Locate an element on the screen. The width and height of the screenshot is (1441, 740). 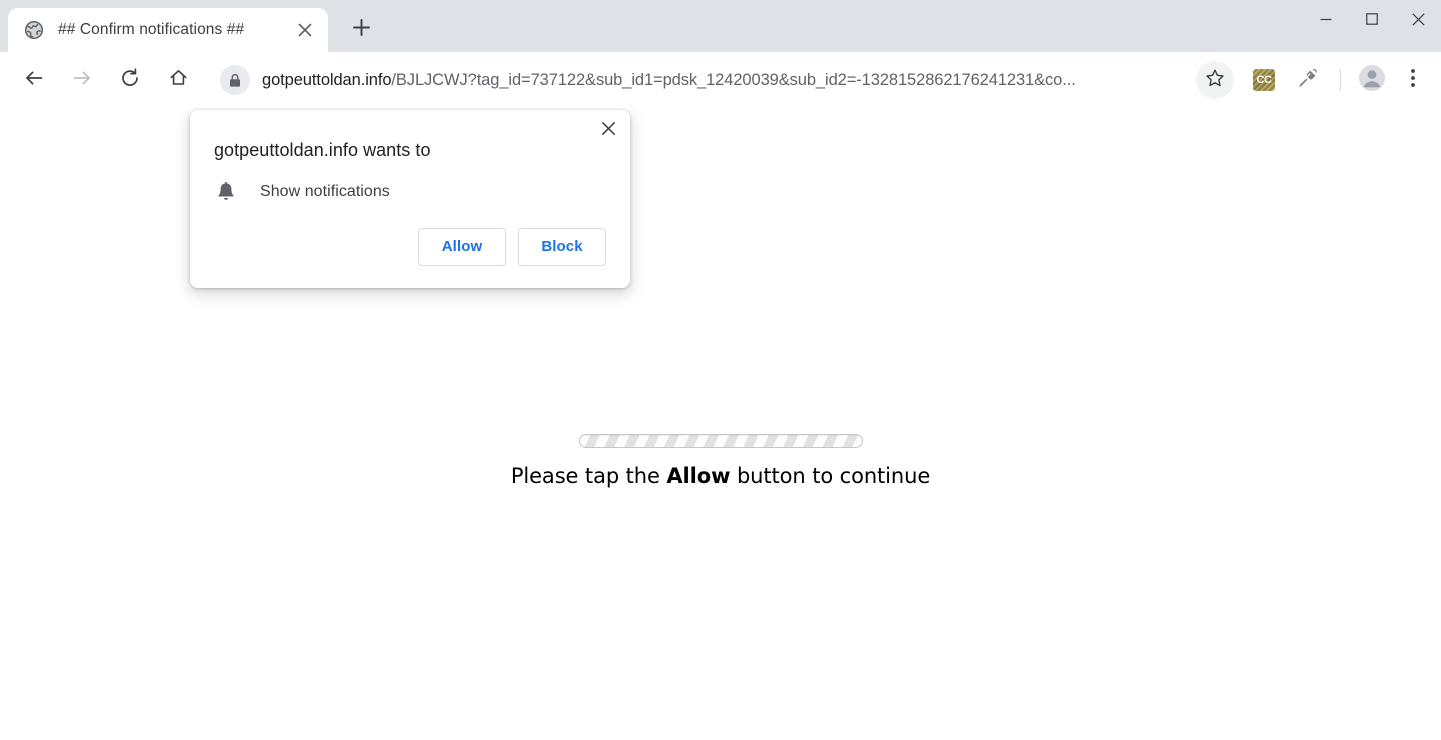
striped-progress-bar is located at coordinates (720, 441).